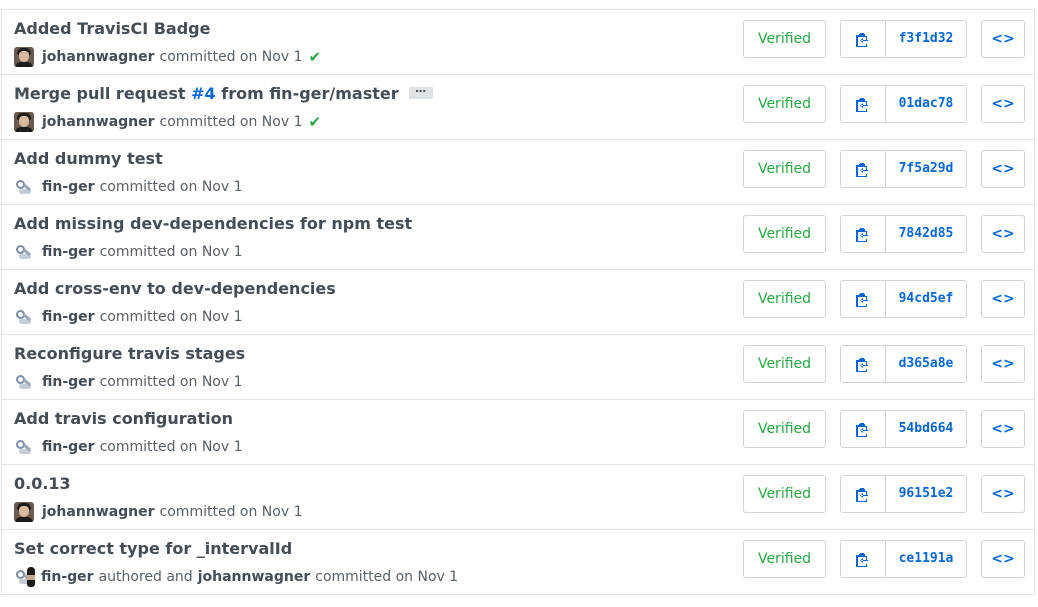  Describe the element at coordinates (926, 169) in the screenshot. I see `commit-sha-link: 7f5a29d` at that location.